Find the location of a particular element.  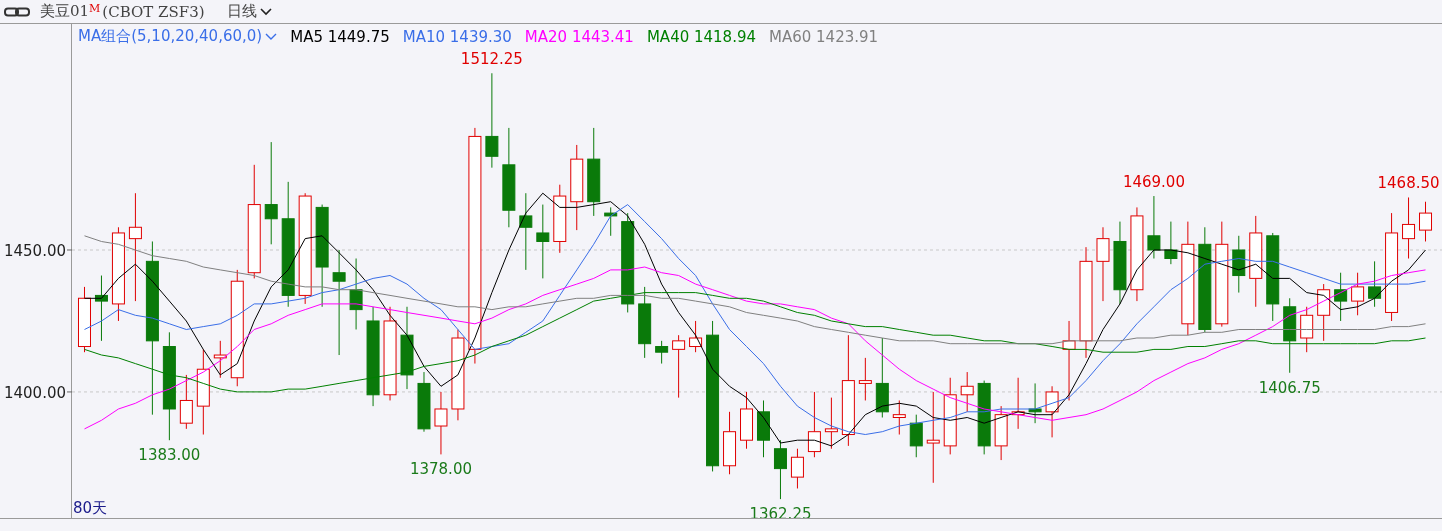

ma-value: MA60 1423.91 is located at coordinates (824, 36).